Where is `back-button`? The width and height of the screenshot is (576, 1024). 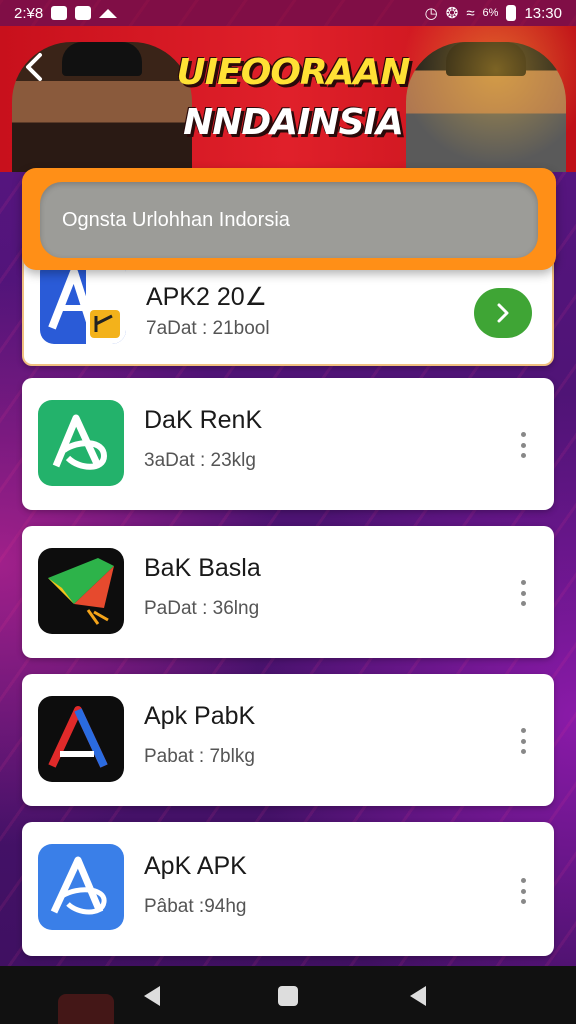 back-button is located at coordinates (37, 67).